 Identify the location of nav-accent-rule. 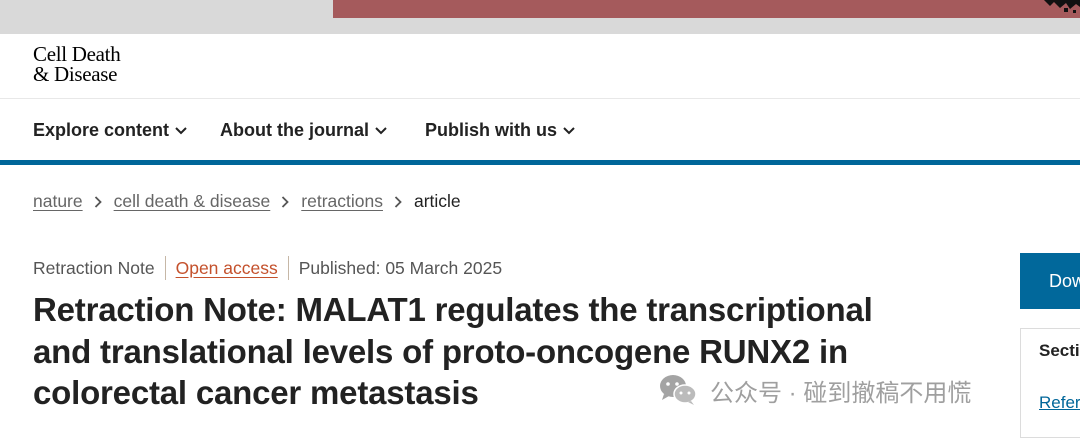
(540, 162).